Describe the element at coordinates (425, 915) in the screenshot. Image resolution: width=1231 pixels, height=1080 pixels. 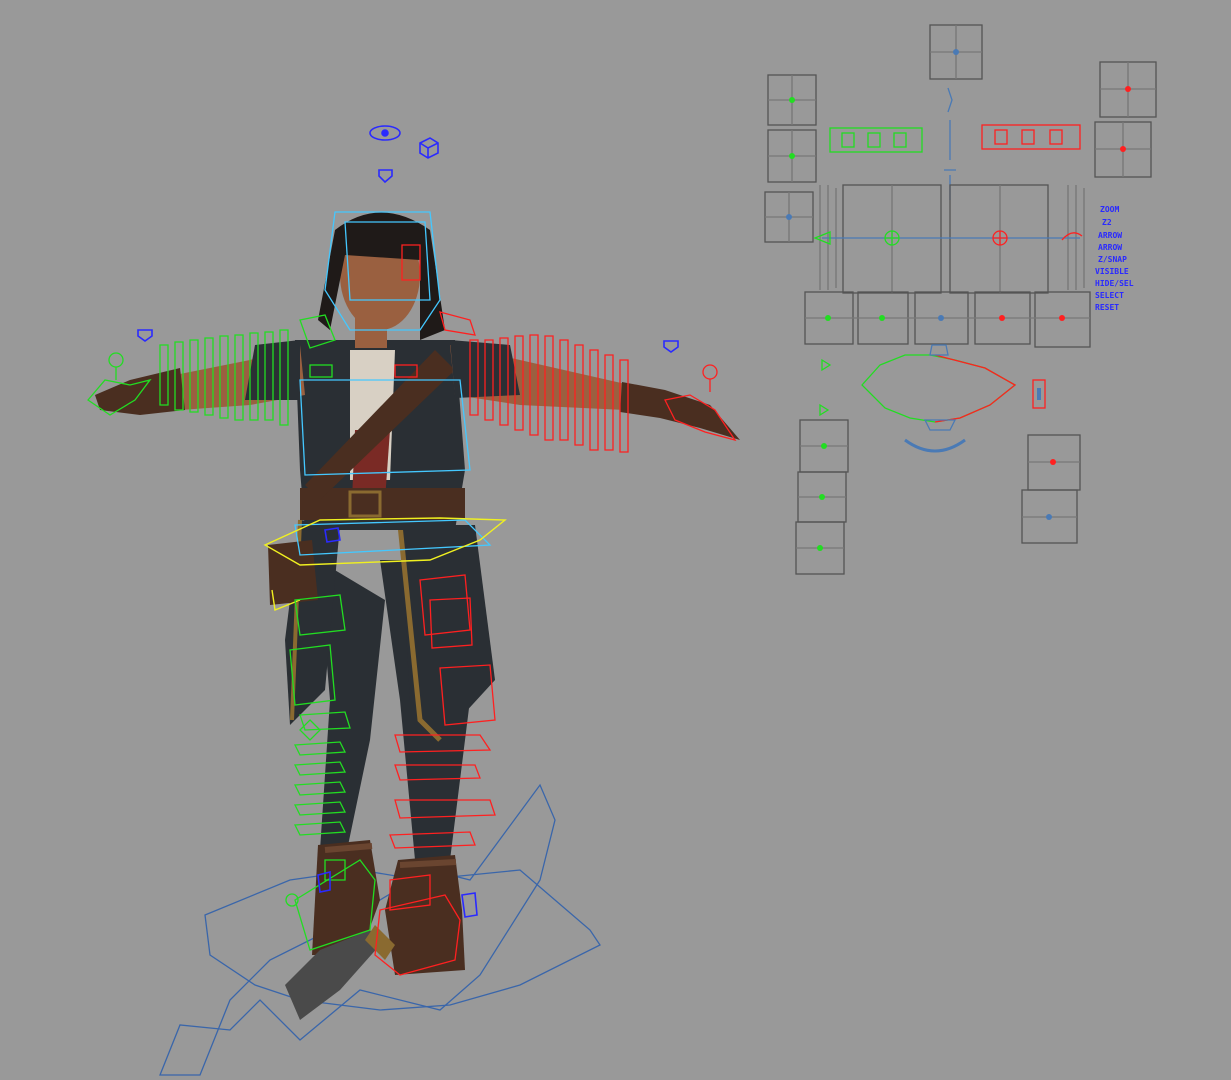
I see `right-boot` at that location.